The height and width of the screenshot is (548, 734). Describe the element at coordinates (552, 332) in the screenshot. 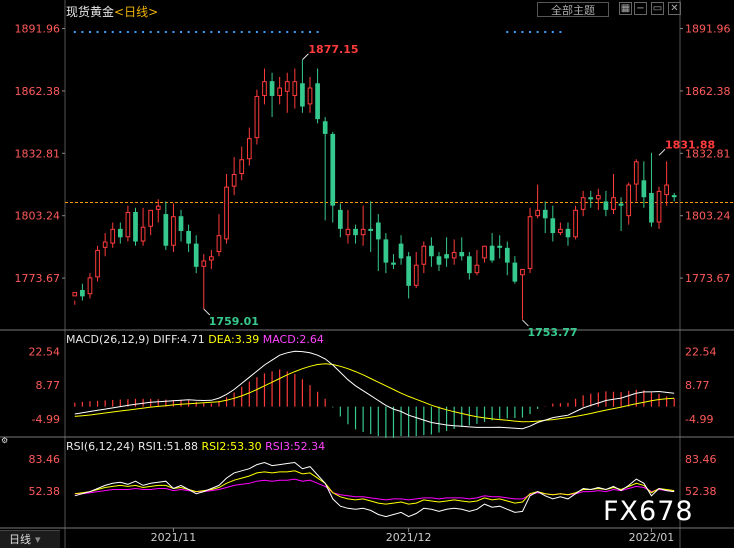

I see `annotation-low-label: 1753.77` at that location.